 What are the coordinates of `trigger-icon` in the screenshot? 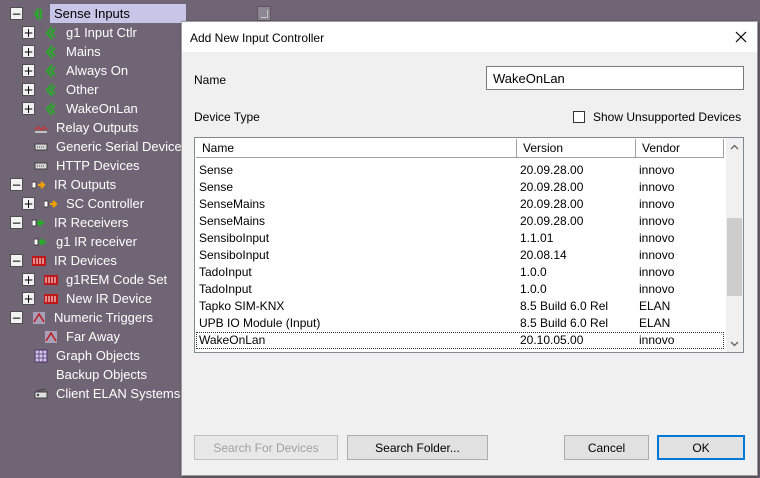 It's located at (39, 318).